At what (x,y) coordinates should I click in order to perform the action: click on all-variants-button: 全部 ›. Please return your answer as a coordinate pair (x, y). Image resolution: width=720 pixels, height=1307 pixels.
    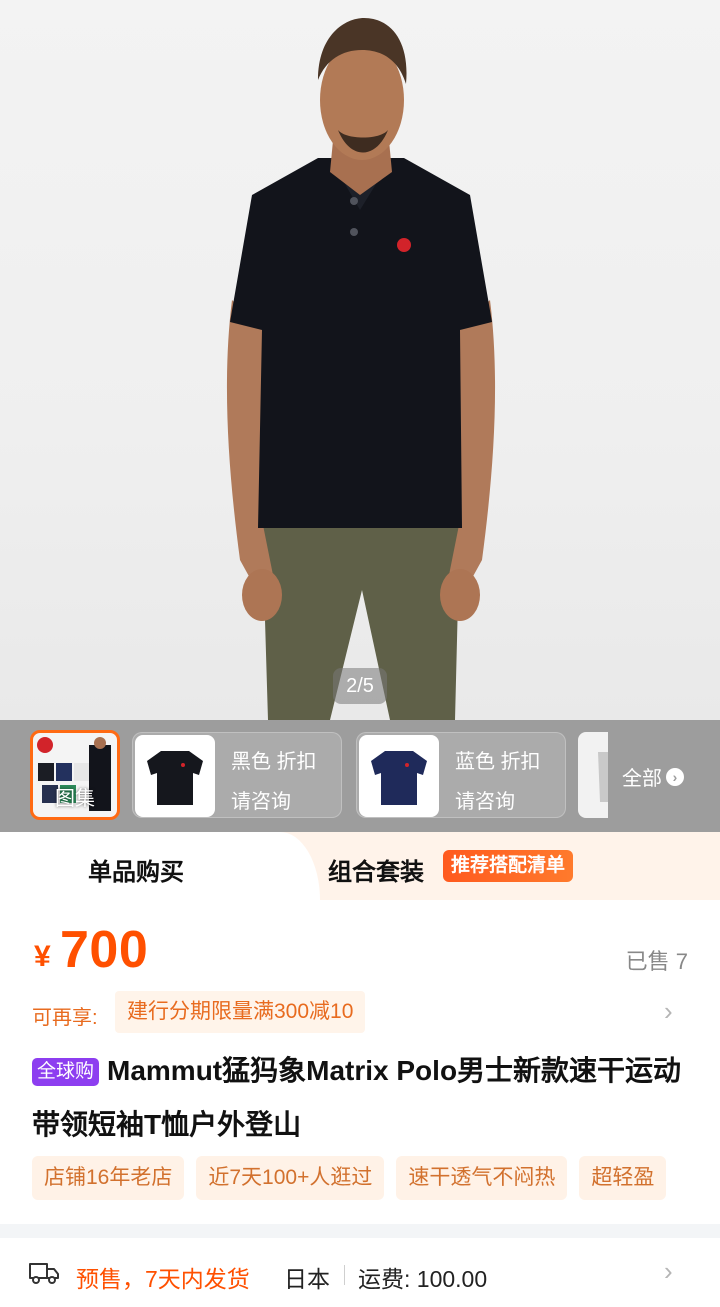
    Looking at the image, I should click on (653, 776).